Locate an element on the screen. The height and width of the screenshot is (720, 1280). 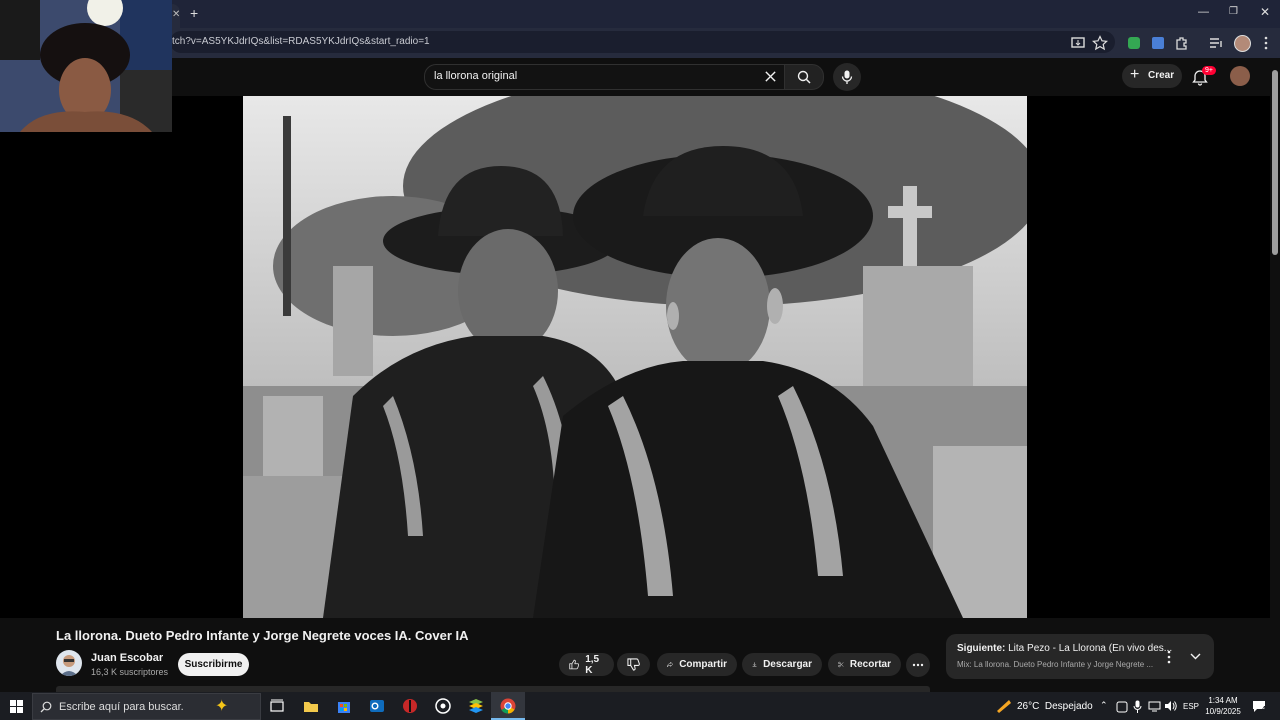
download-icon is located at coordinates (754, 664).